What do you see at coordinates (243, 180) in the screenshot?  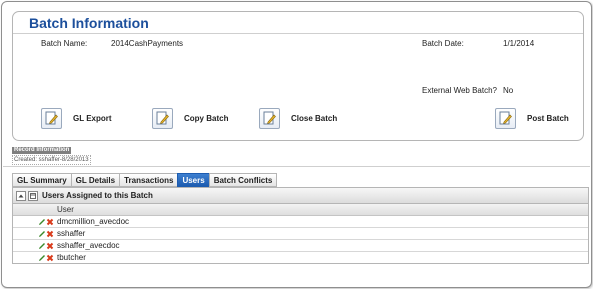 I see `tab-batch-conflicts: Batch Conflicts` at bounding box center [243, 180].